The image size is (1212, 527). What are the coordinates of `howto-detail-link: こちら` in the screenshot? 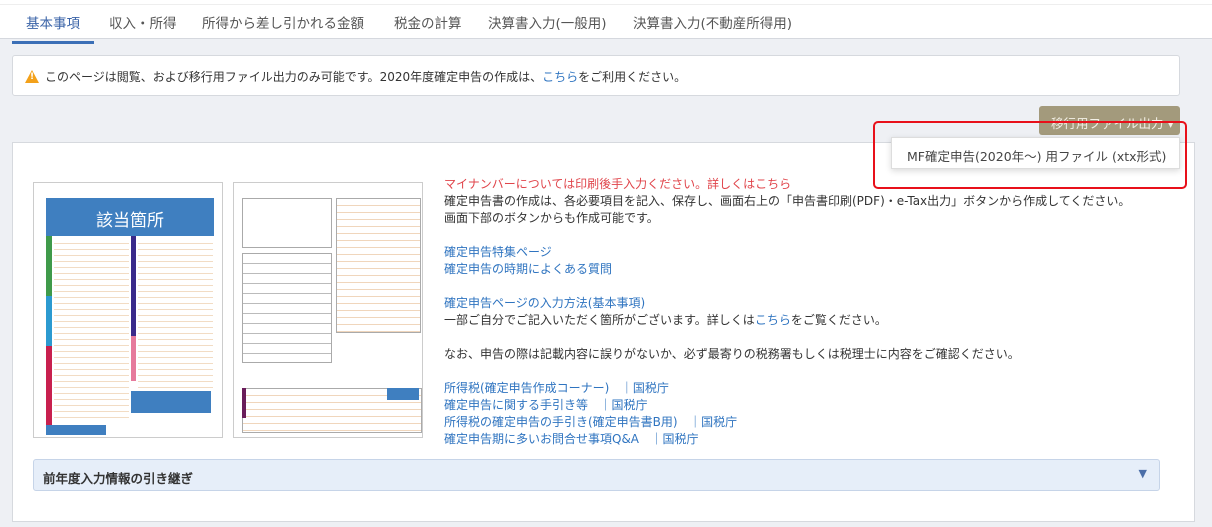 It's located at (773, 320).